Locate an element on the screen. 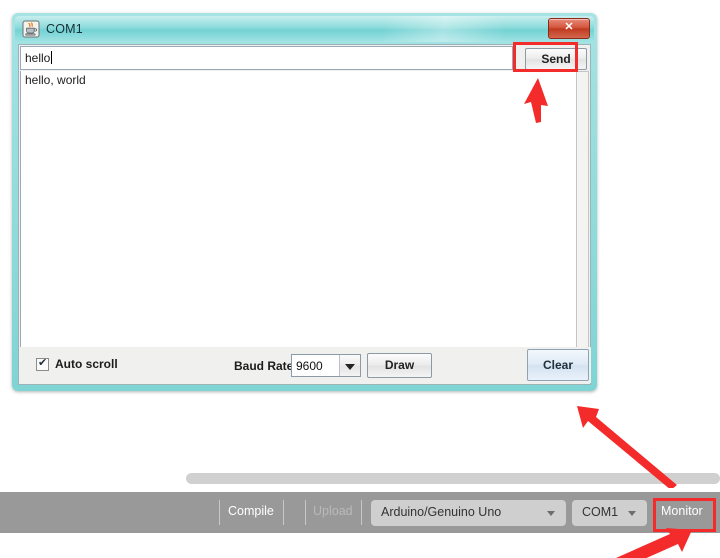  clear-button: Clear is located at coordinates (558, 365).